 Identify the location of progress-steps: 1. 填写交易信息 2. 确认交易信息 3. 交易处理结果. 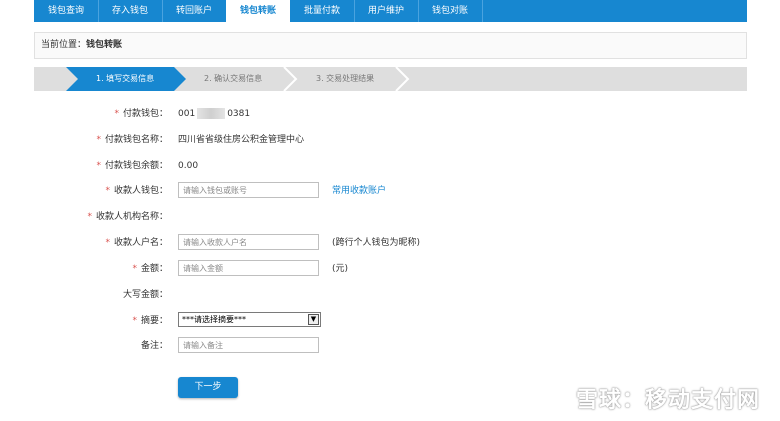
(390, 79).